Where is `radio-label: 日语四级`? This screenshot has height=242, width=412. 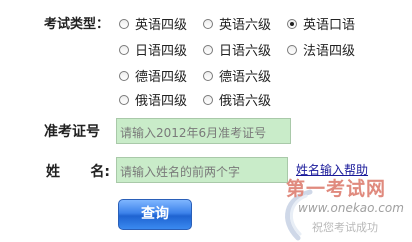
radio-label: 日语四级 is located at coordinates (161, 51).